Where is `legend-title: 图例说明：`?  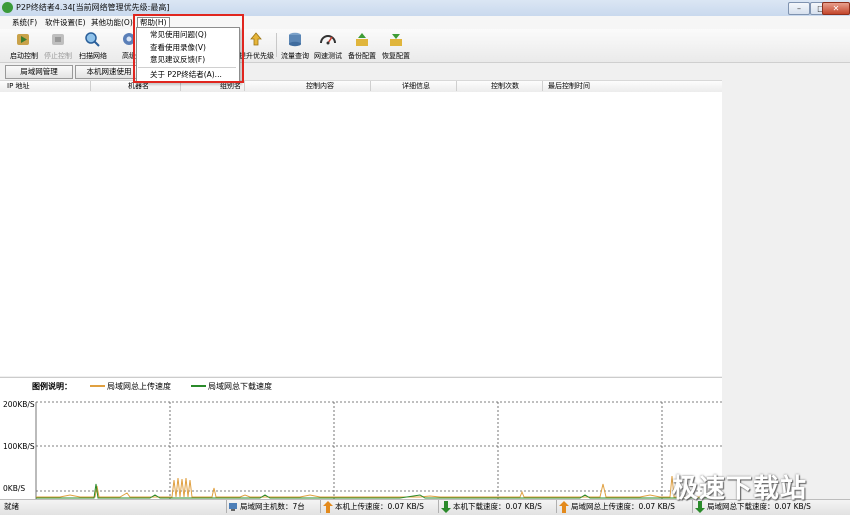 legend-title: 图例说明： is located at coordinates (52, 386).